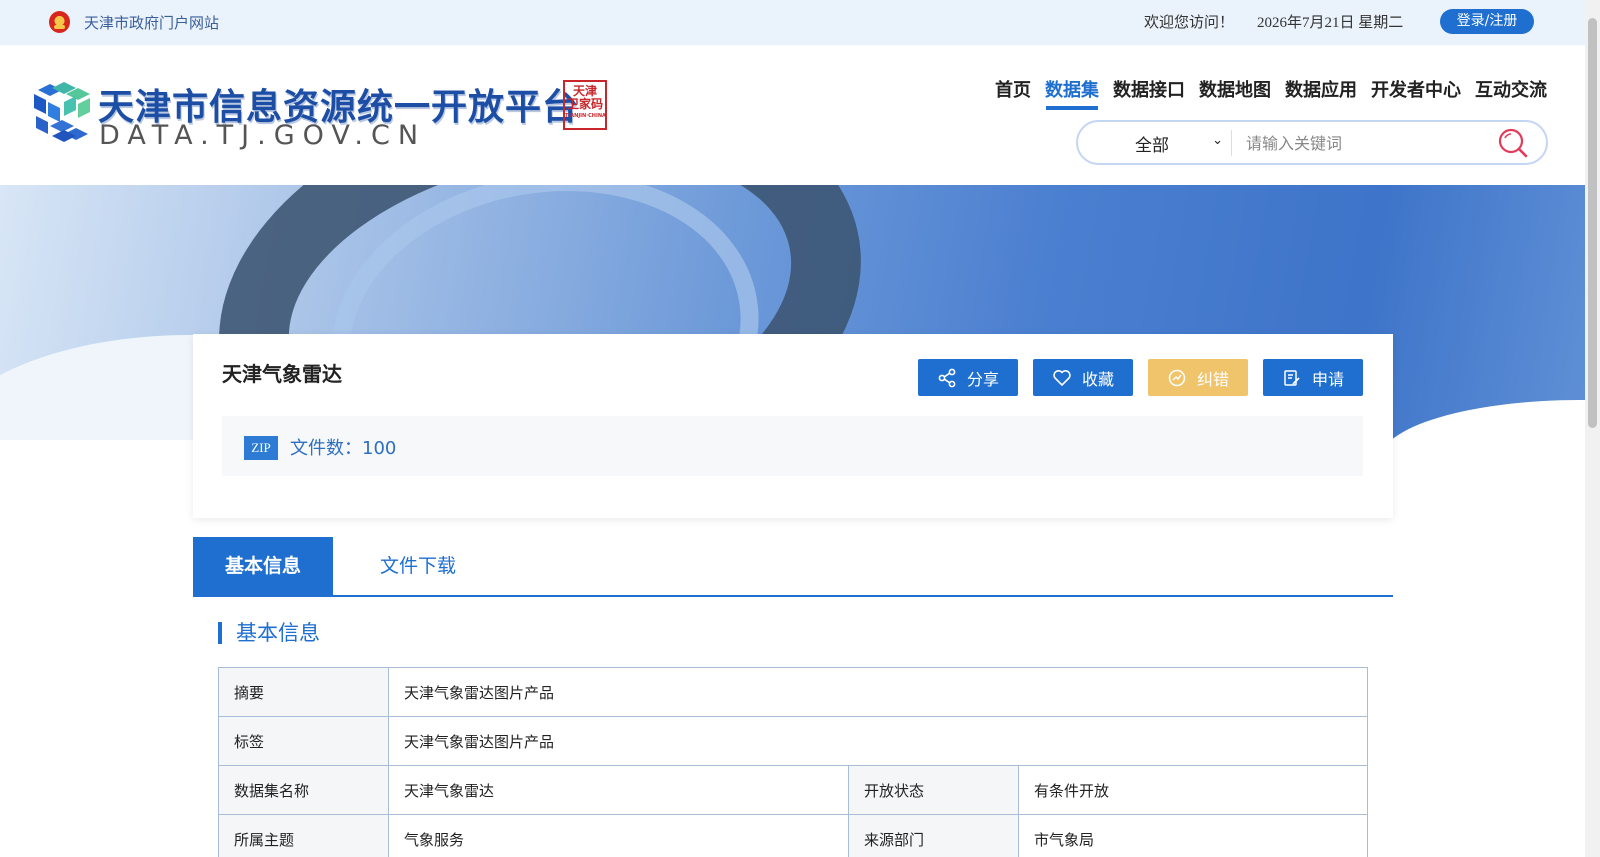  Describe the element at coordinates (1097, 379) in the screenshot. I see `favorite-label: 收藏` at that location.